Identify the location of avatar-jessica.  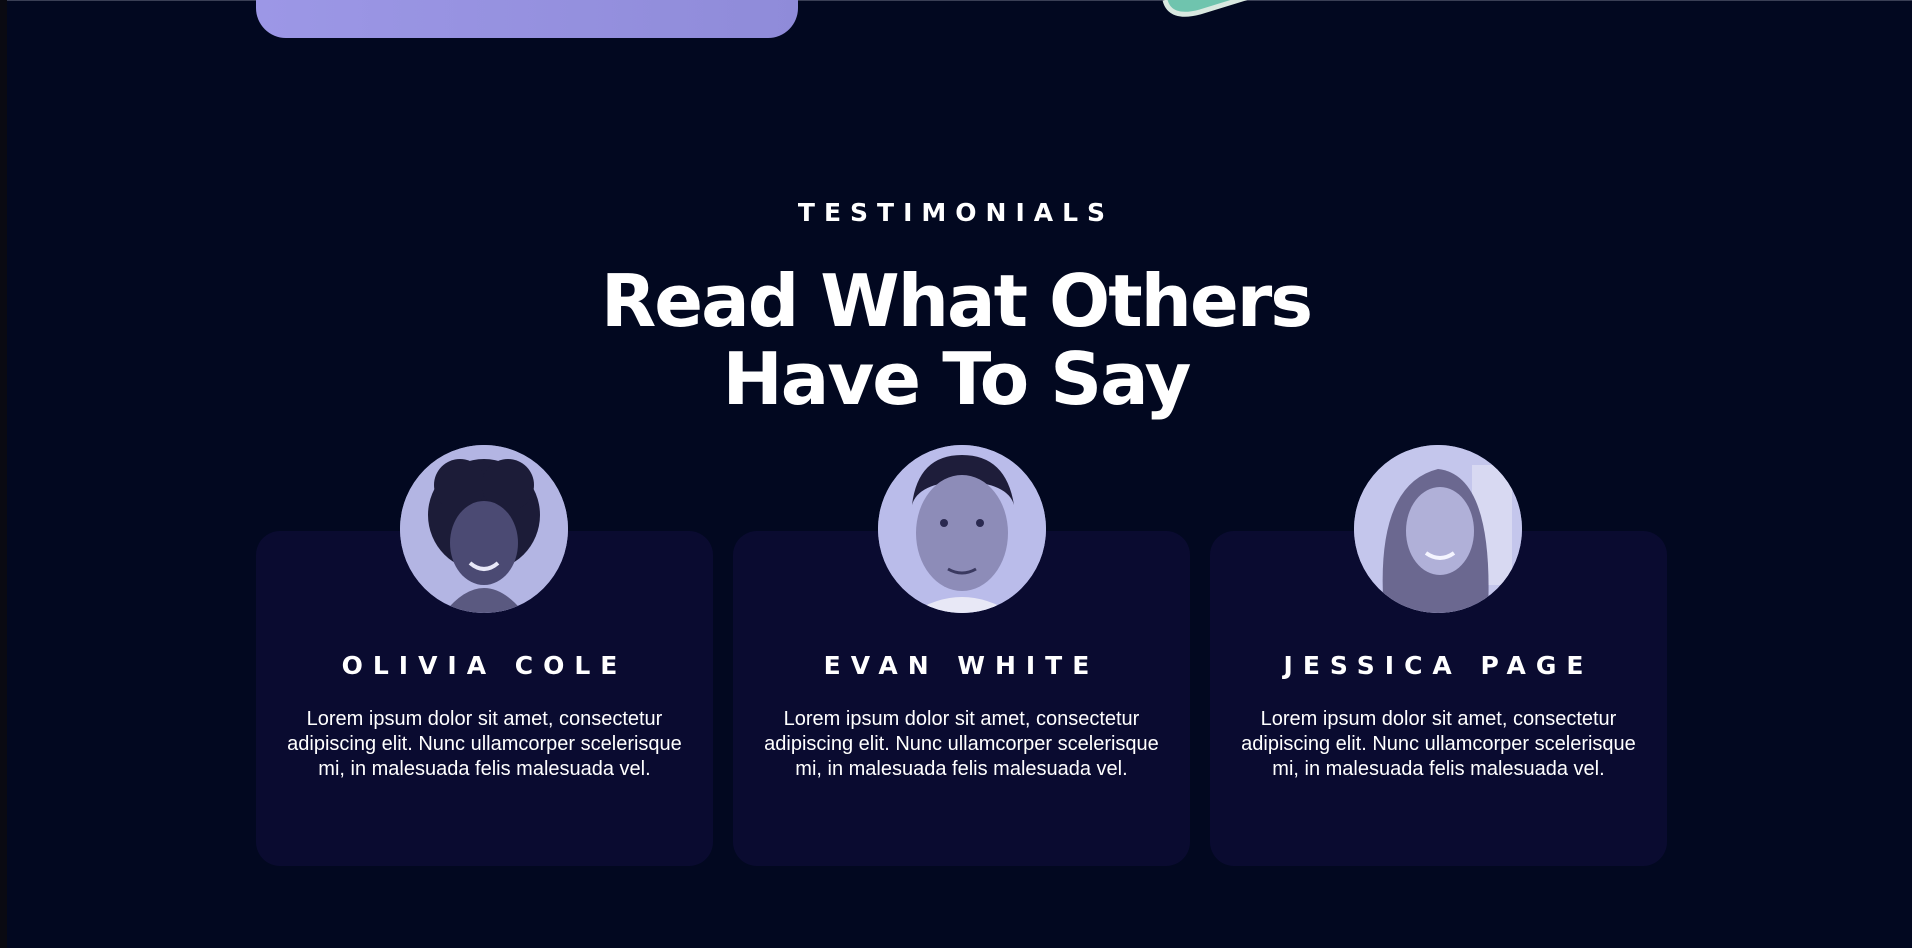
(1438, 529).